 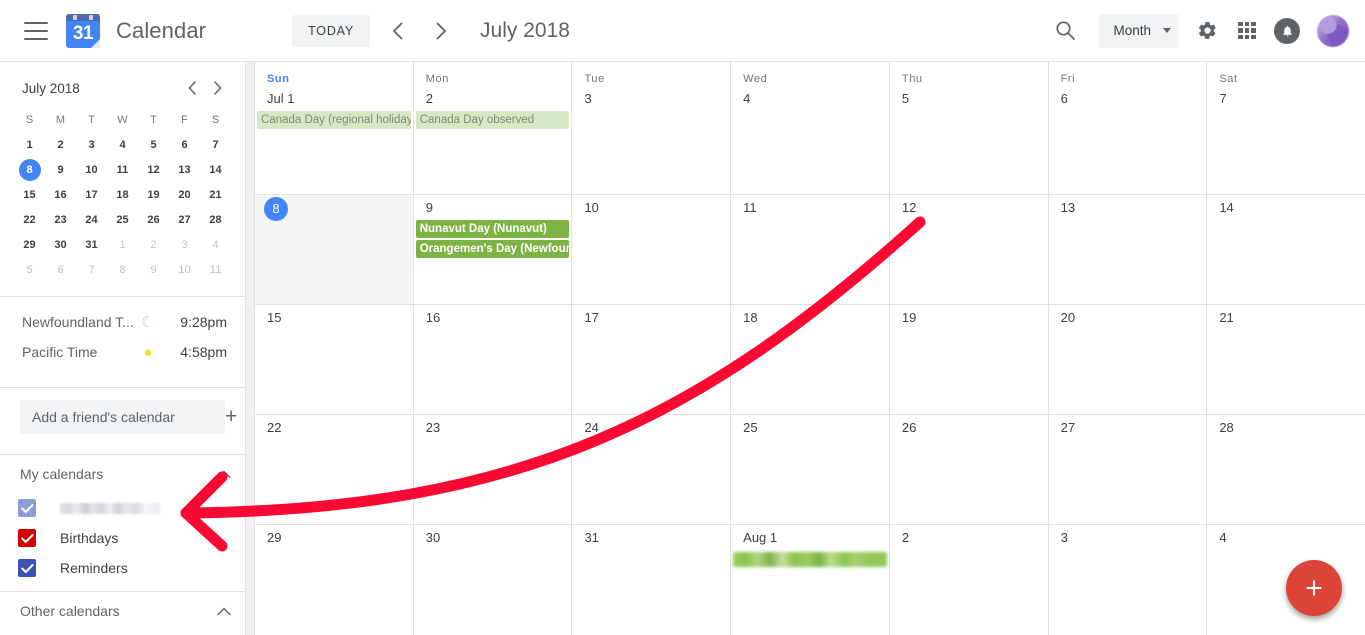 What do you see at coordinates (334, 359) in the screenshot?
I see `calendar-day-cell: 15` at bounding box center [334, 359].